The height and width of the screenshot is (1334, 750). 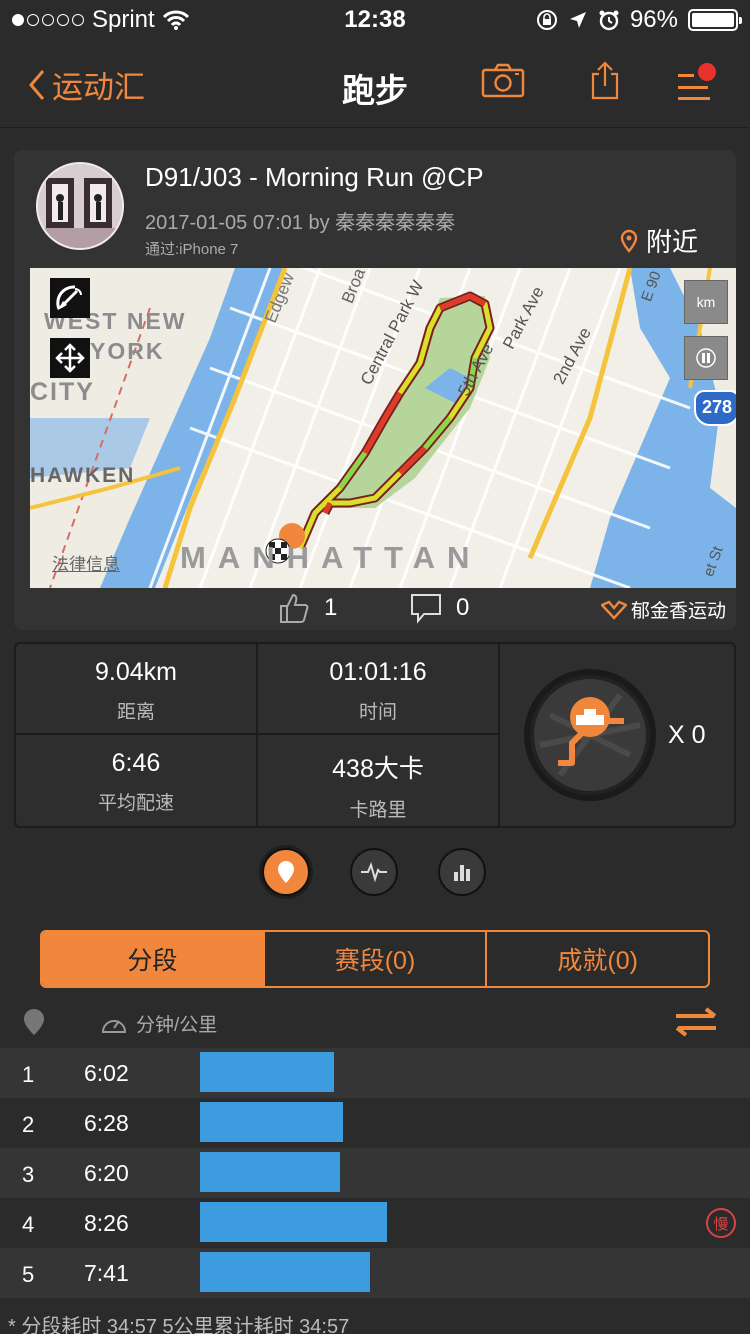 I want to click on split-pace: 6:28, so click(x=106, y=1123).